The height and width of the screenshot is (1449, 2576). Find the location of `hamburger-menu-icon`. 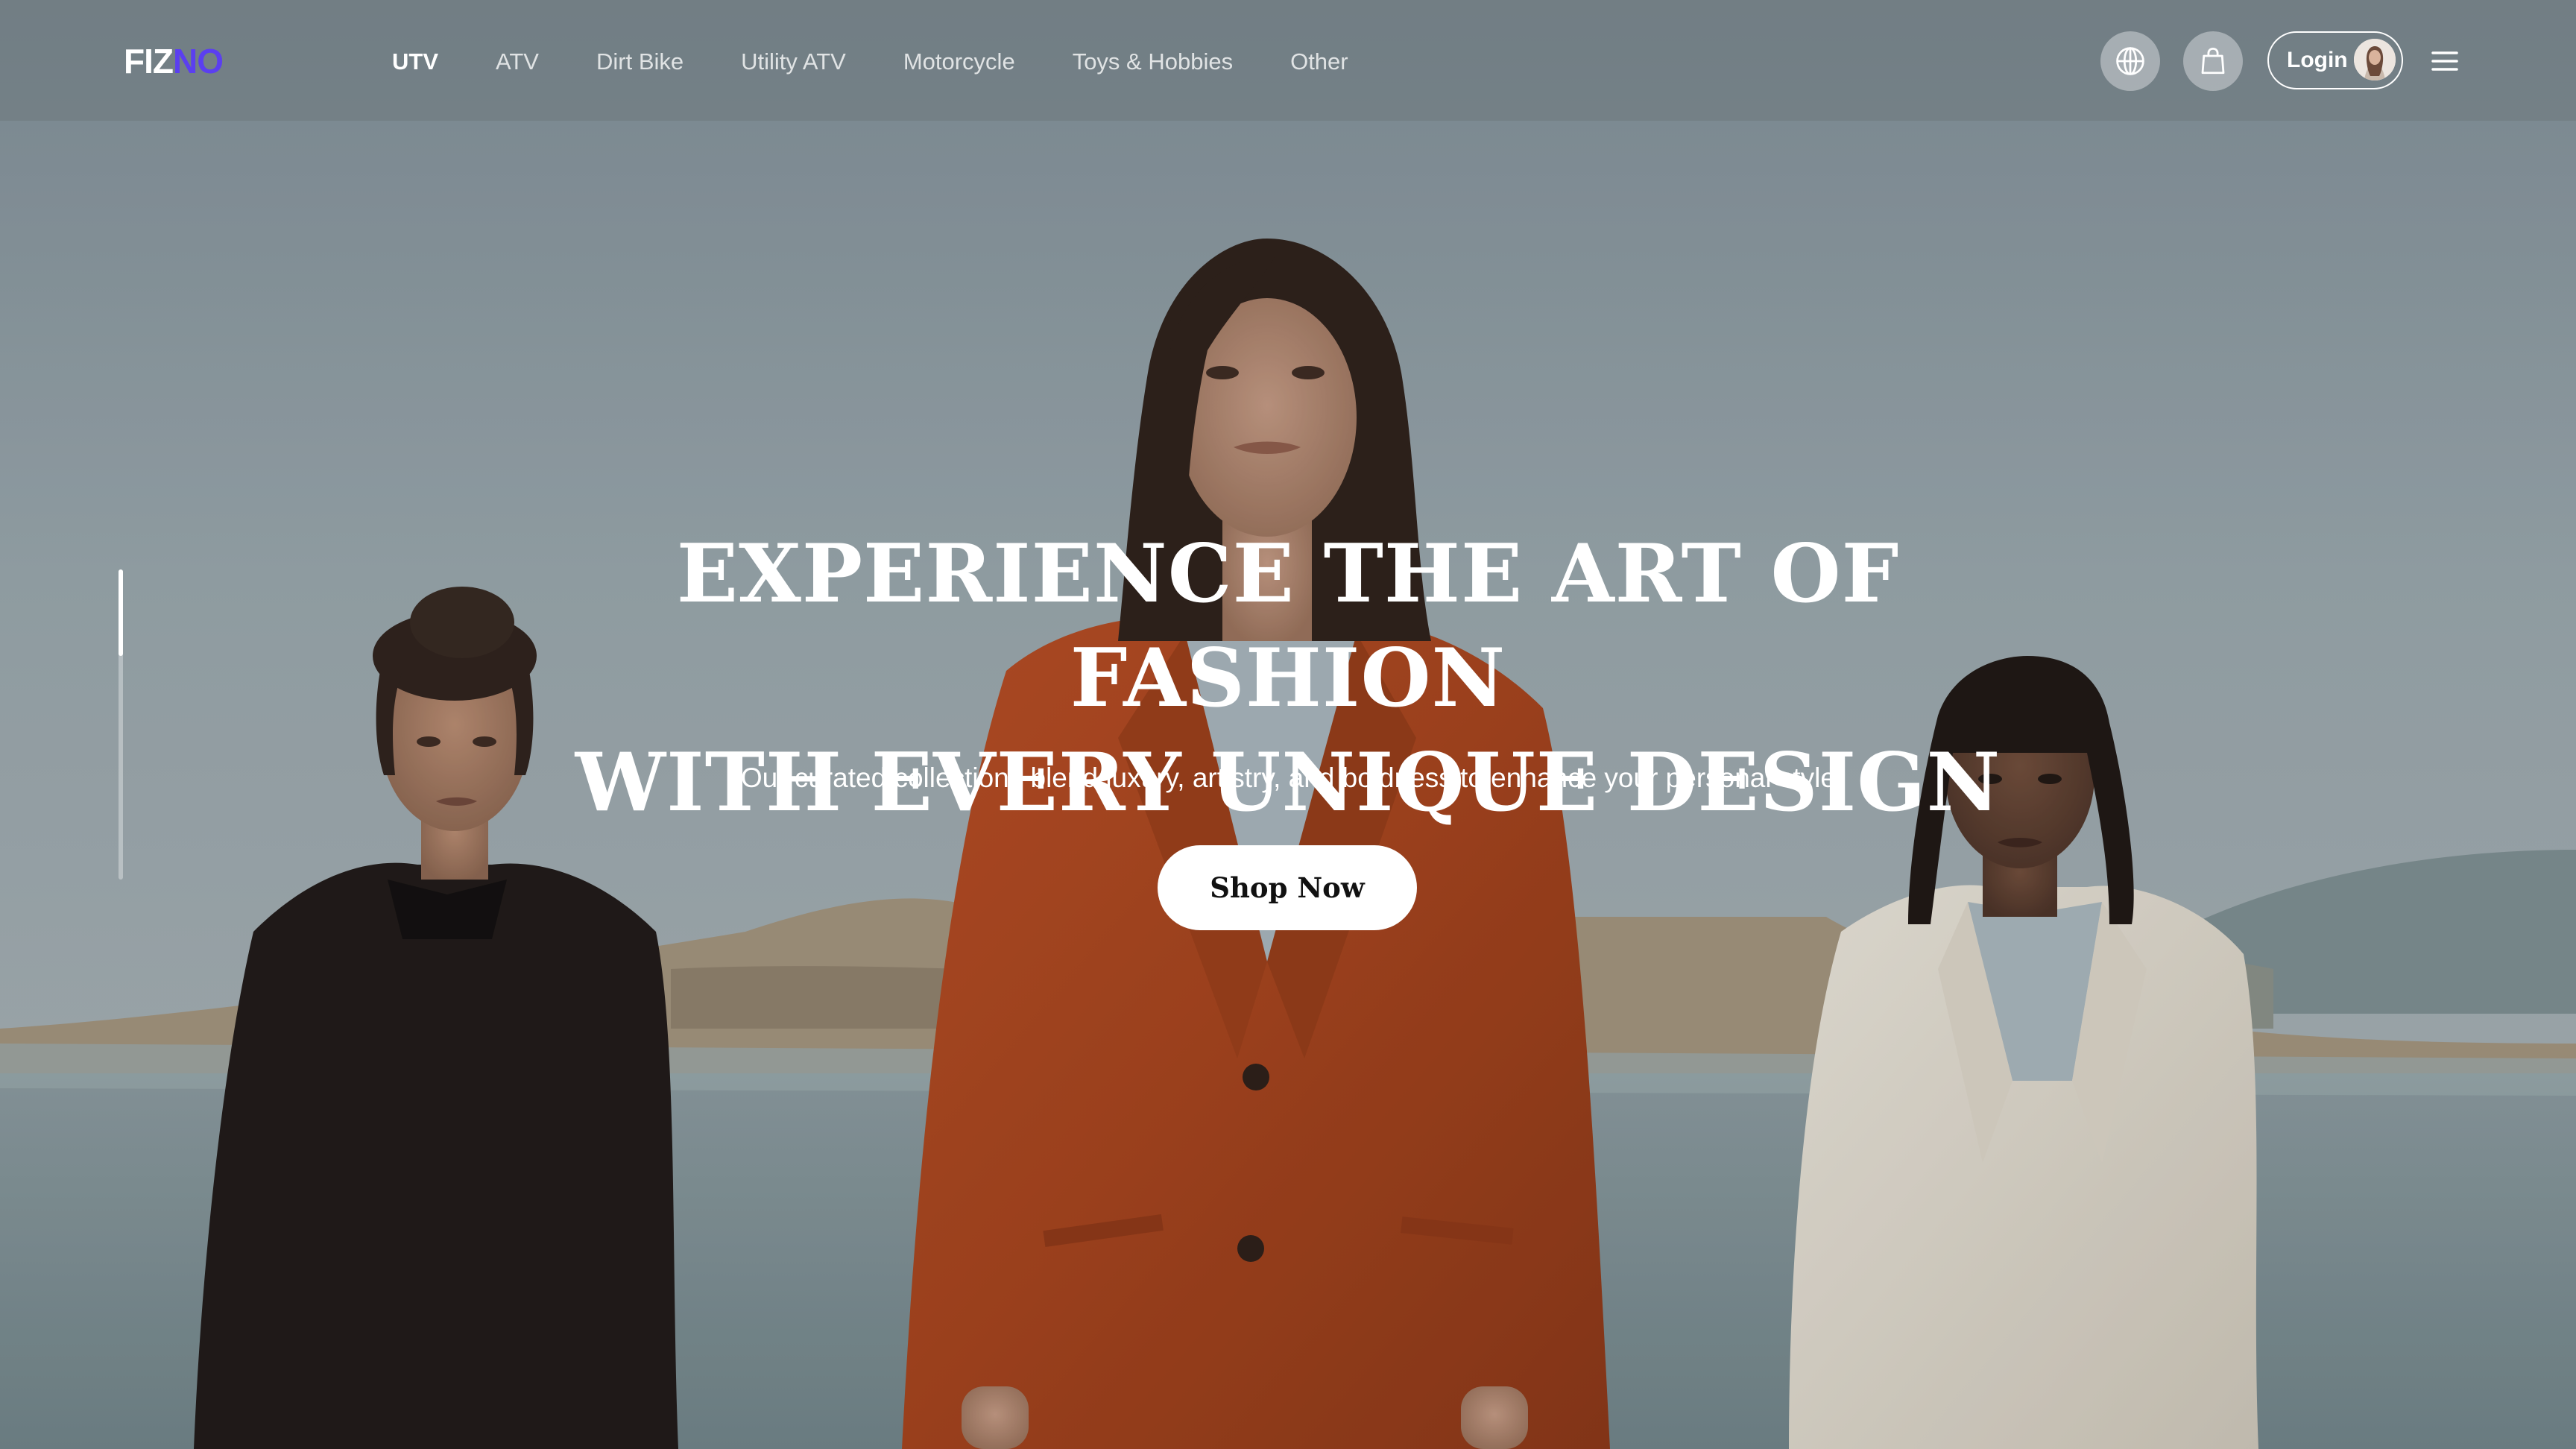

hamburger-menu-icon is located at coordinates (2444, 61).